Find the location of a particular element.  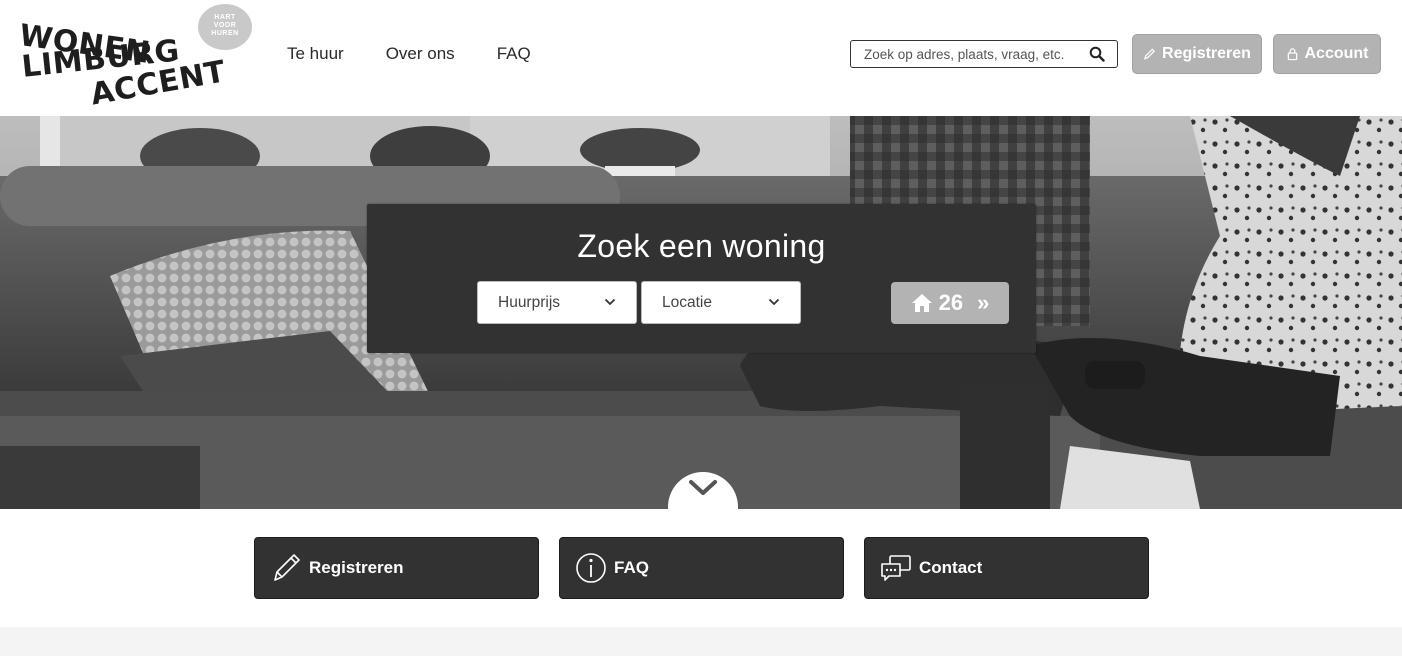

quicklink-faq-label: FAQ is located at coordinates (631, 567).